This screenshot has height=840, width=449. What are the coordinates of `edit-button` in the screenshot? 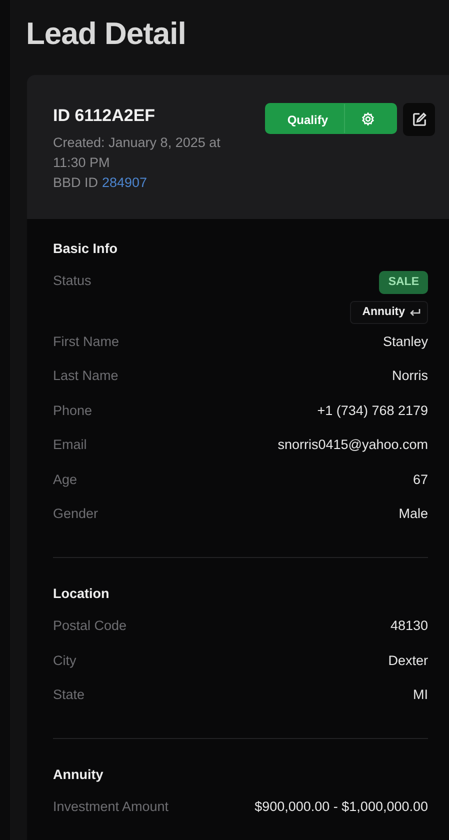 It's located at (419, 119).